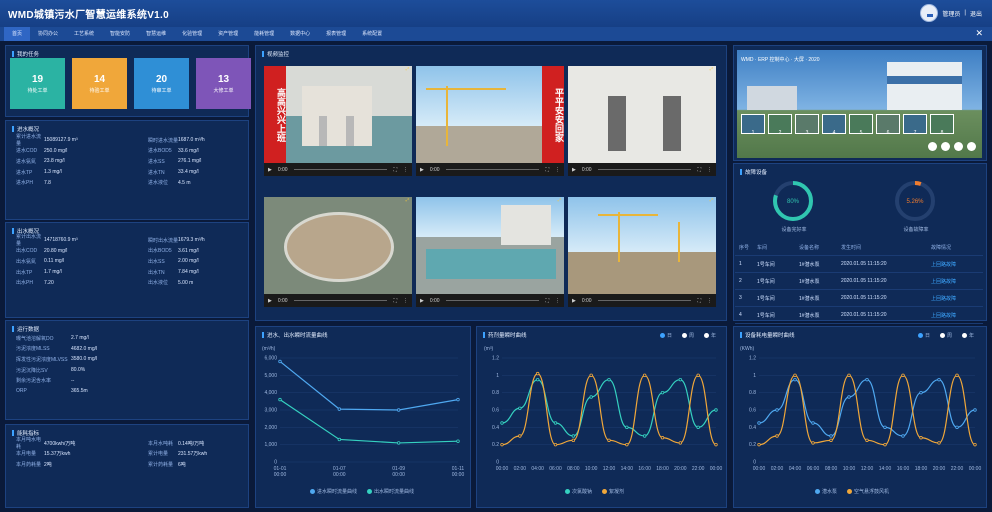  I want to click on nav-process: 工艺系统, so click(84, 34).